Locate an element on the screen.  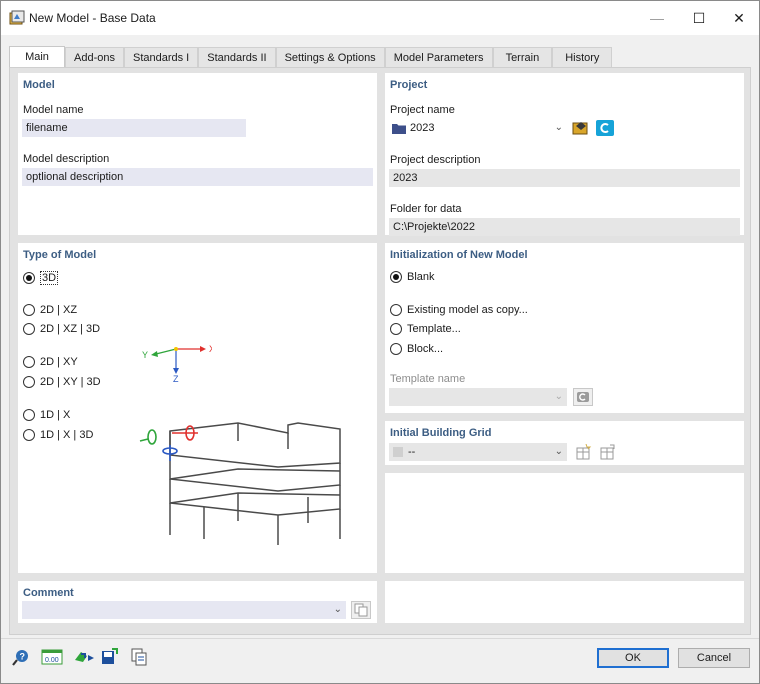
tab-add-ons: Add-ons is located at coordinates (94, 57).